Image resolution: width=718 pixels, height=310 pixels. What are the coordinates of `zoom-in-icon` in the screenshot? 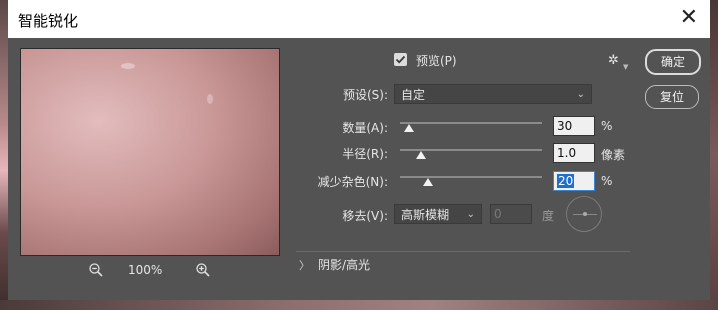 It's located at (203, 270).